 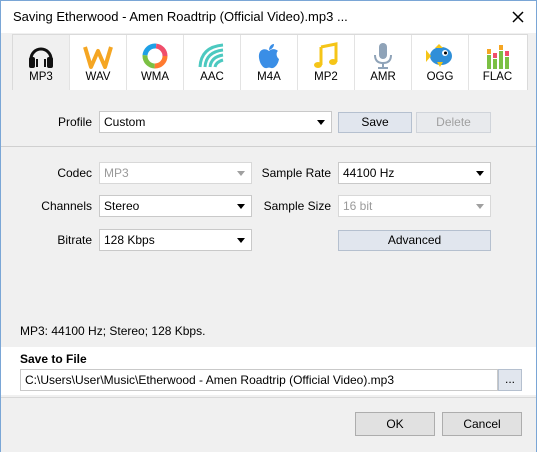 I want to click on microphone-icon, so click(x=383, y=56).